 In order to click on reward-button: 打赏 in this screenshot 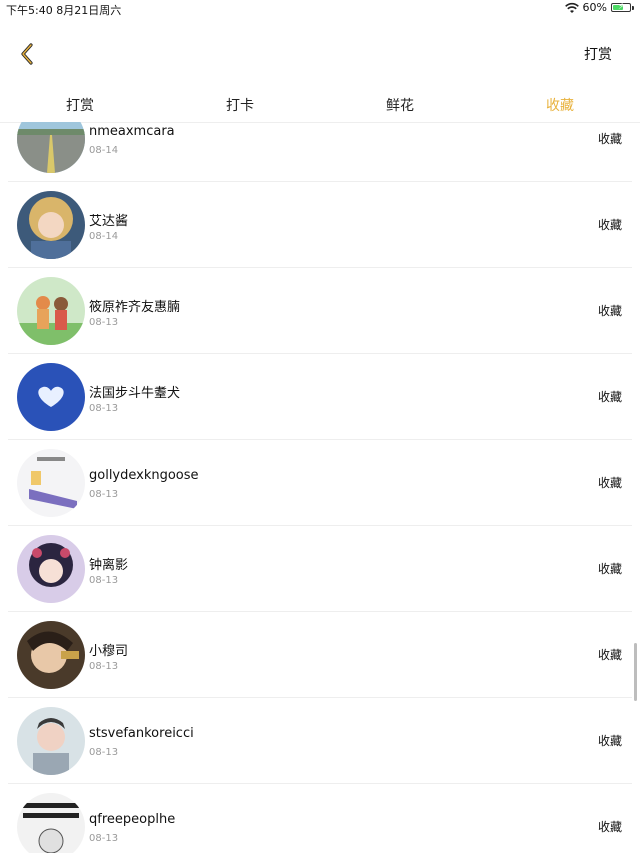, I will do `click(598, 54)`.